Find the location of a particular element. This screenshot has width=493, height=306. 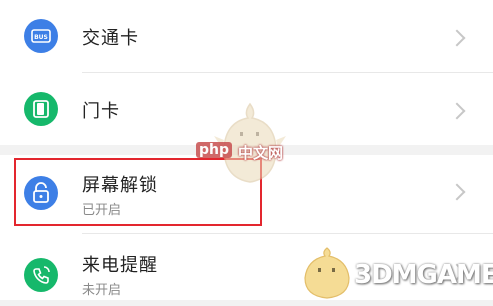

bus-badge-text: BUS is located at coordinates (41, 37).